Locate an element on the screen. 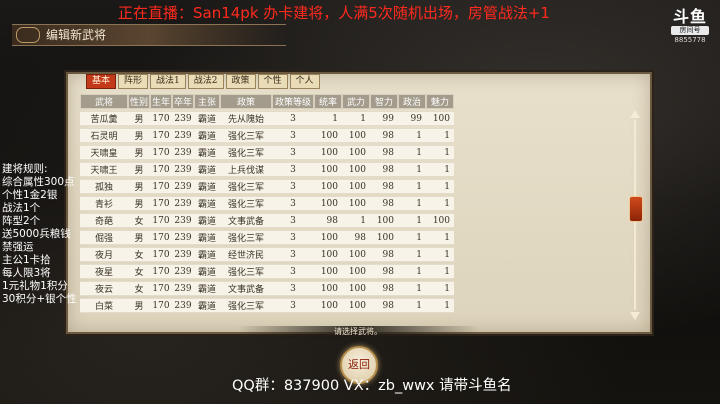 The height and width of the screenshot is (404, 720). table-scrollbar is located at coordinates (636, 215).